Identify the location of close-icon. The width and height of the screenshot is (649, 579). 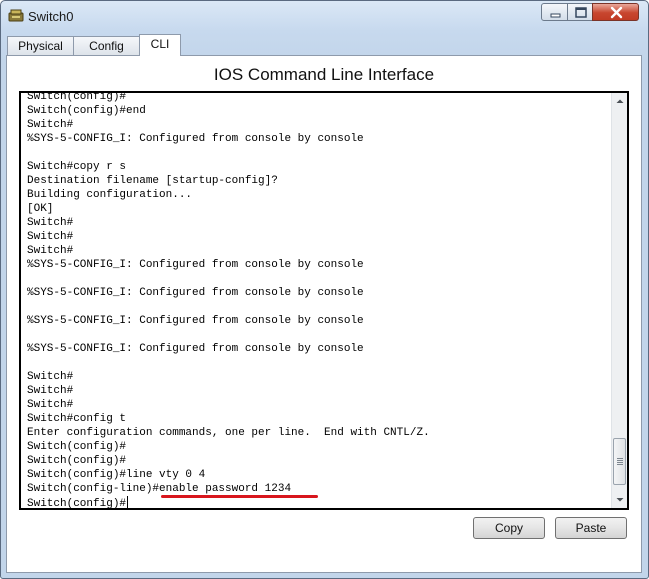
(616, 12).